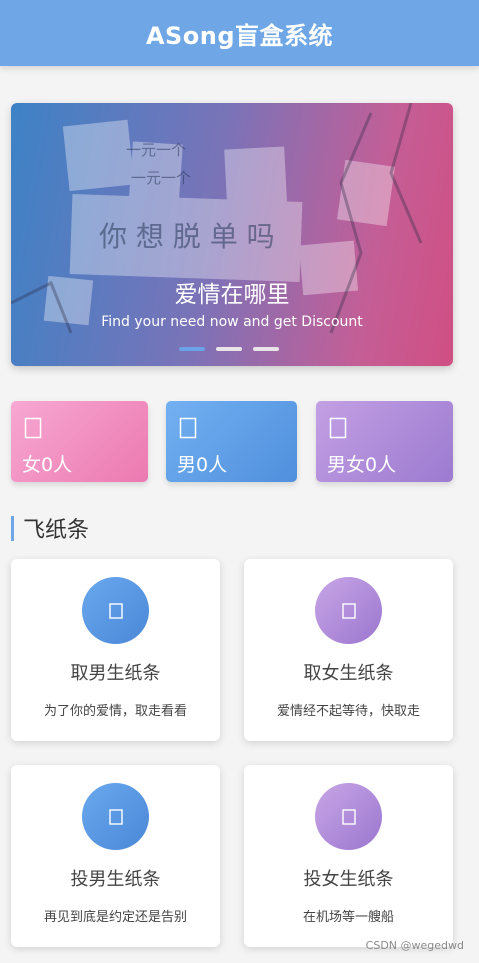 This screenshot has width=479, height=963. What do you see at coordinates (188, 428) in the screenshot?
I see `male-icon` at bounding box center [188, 428].